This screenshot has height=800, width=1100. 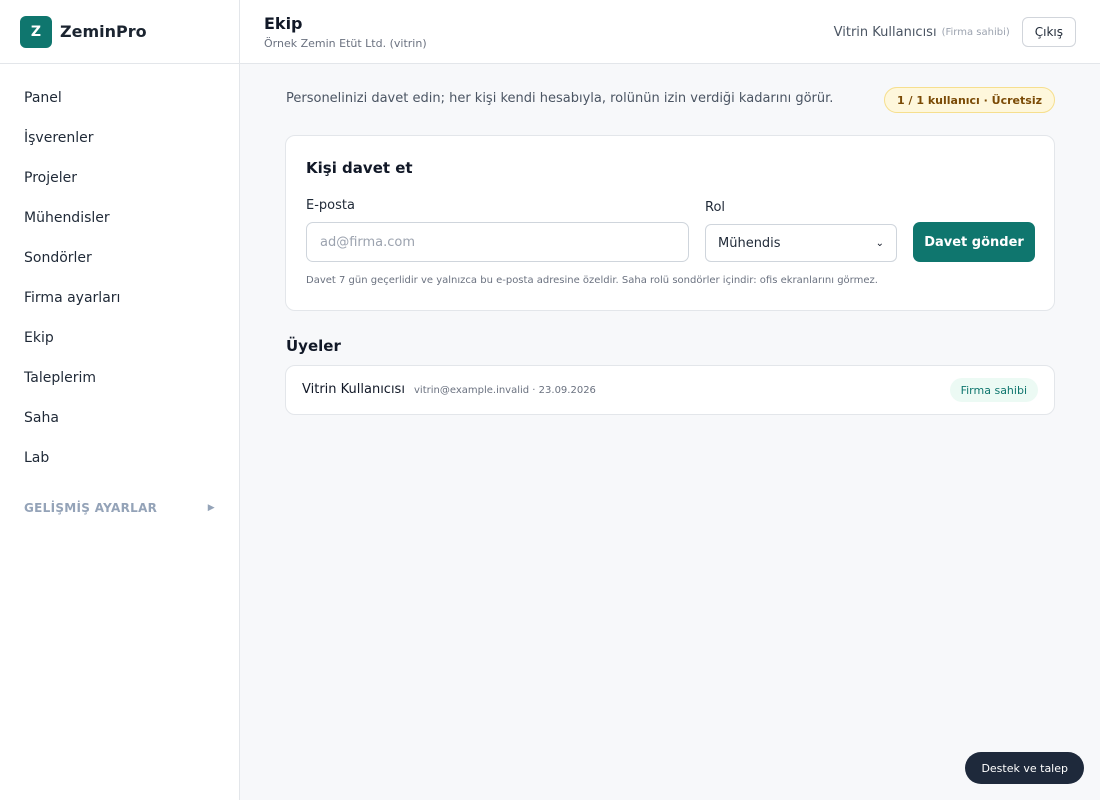 What do you see at coordinates (505, 390) in the screenshot?
I see `member-meta: vitrin@example.invalid · 23.09.2026` at bounding box center [505, 390].